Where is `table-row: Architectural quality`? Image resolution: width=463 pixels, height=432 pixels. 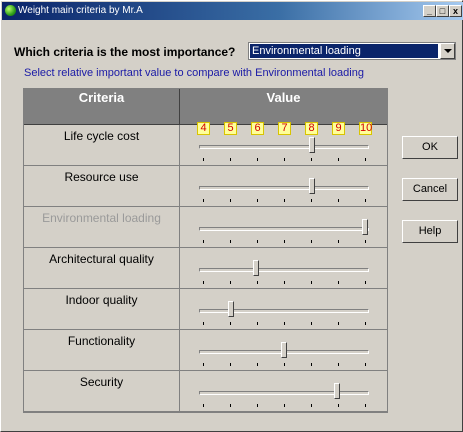
table-row: Architectural quality is located at coordinates (205, 268).